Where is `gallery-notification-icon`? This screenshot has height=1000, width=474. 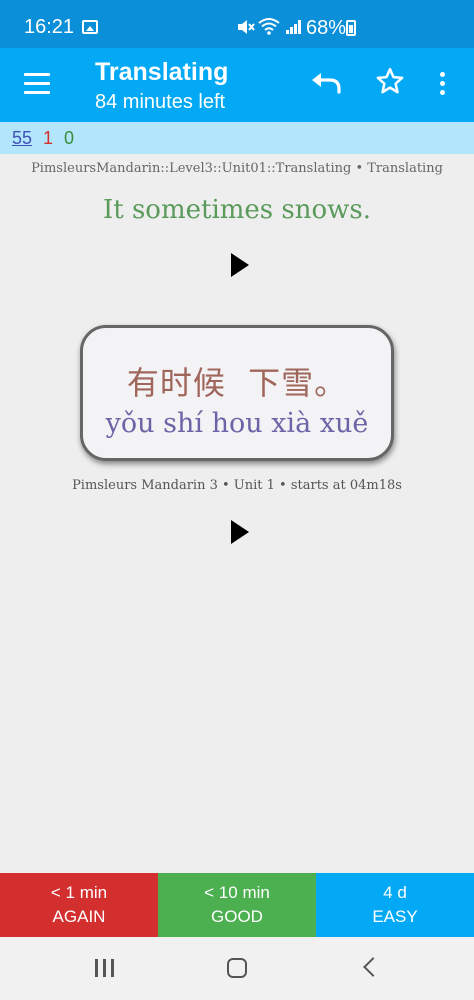
gallery-notification-icon is located at coordinates (90, 27).